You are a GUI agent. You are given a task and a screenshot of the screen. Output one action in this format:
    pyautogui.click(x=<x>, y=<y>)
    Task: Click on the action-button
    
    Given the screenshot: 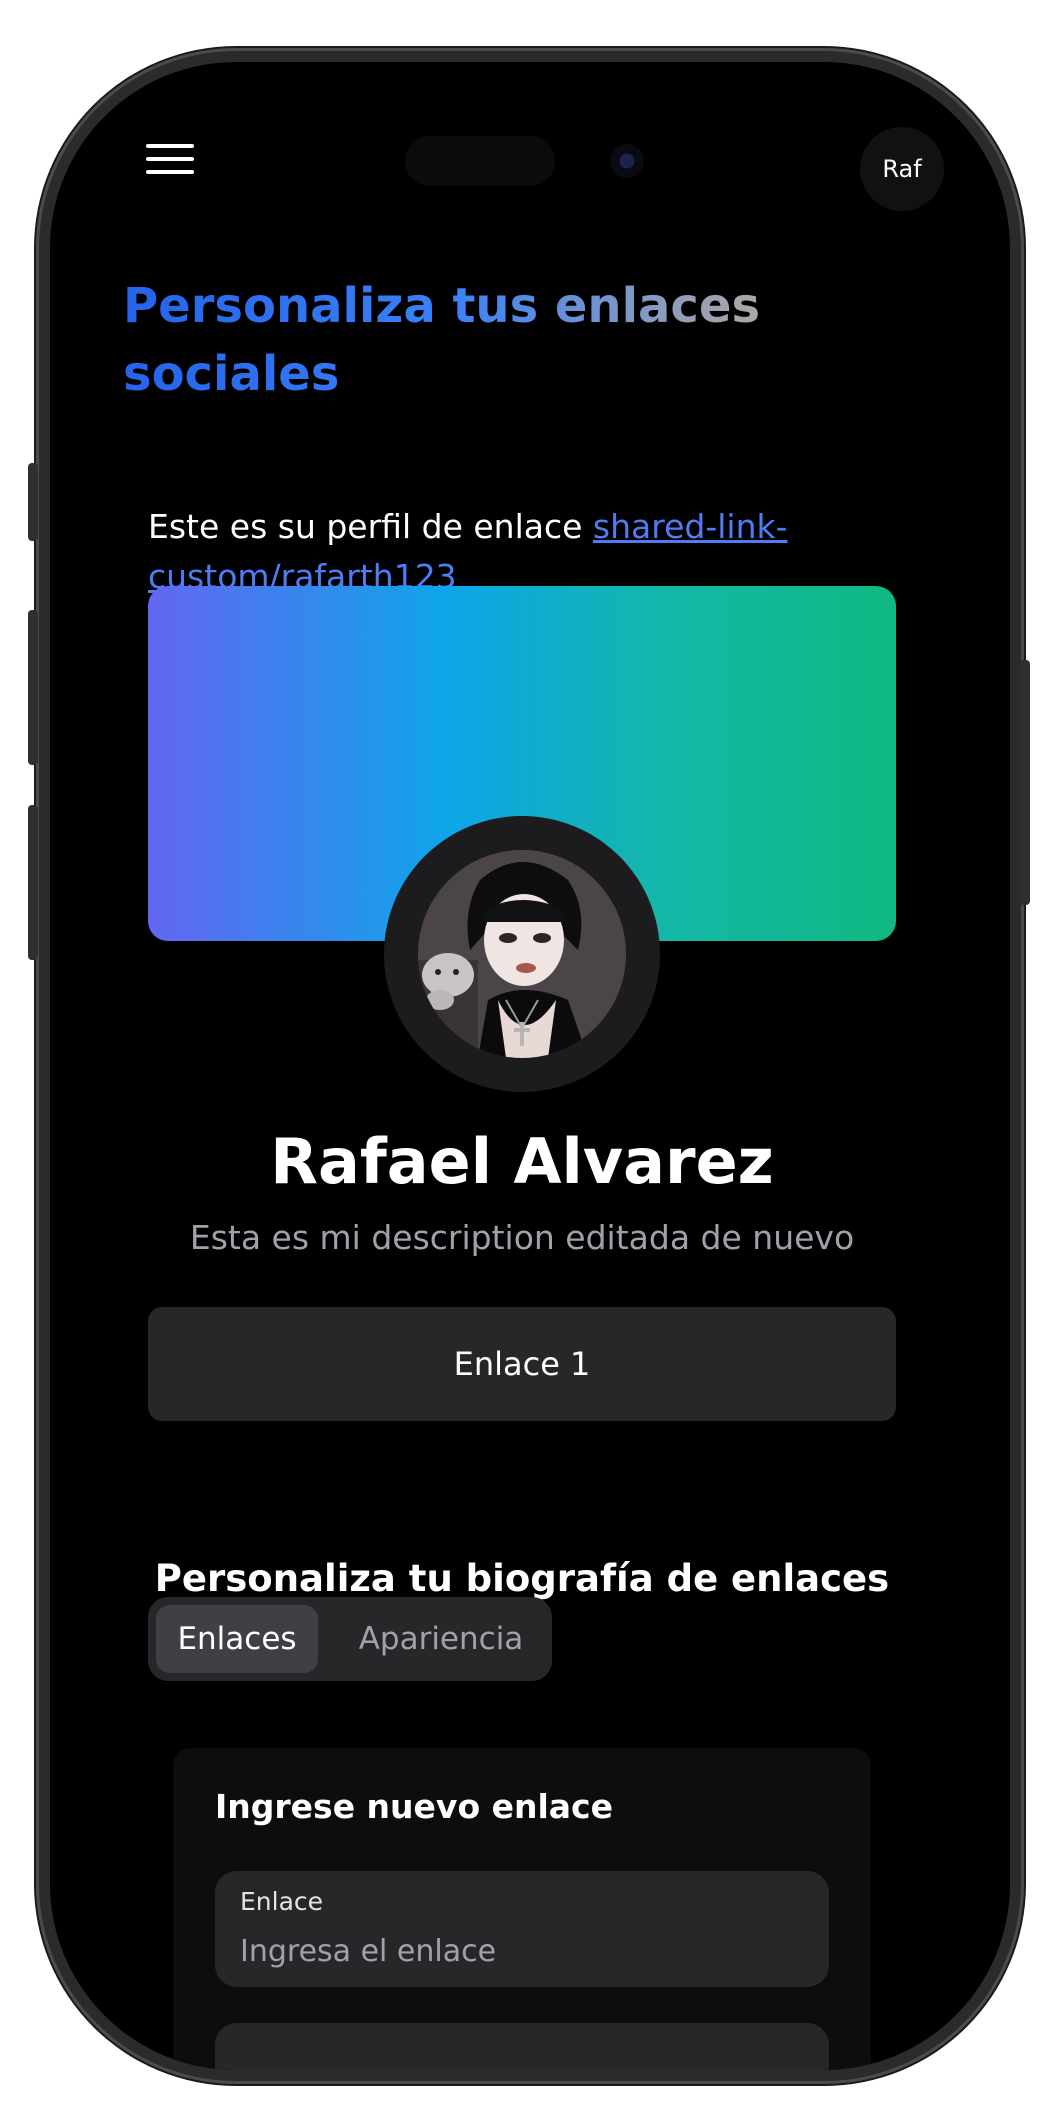 What is the action you would take?
    pyautogui.click(x=33, y=502)
    